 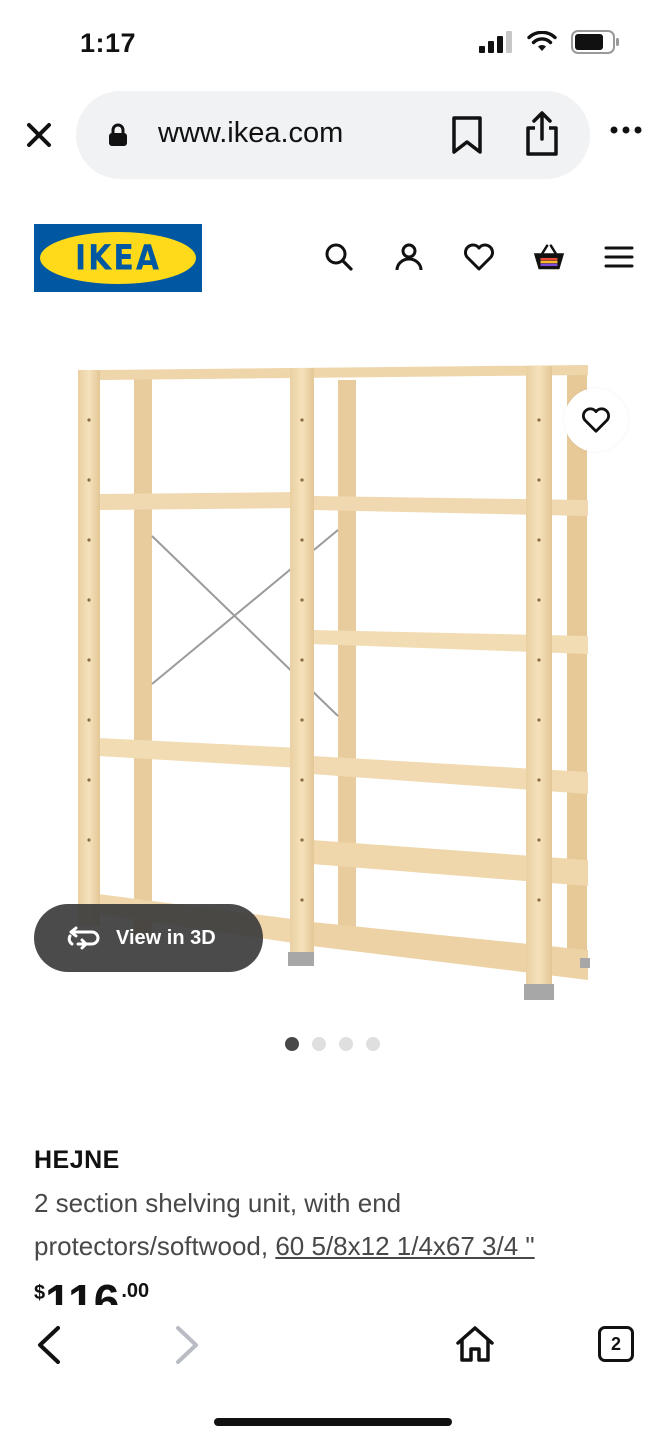 I want to click on view-in-3d-label: View in 3D, so click(x=166, y=937).